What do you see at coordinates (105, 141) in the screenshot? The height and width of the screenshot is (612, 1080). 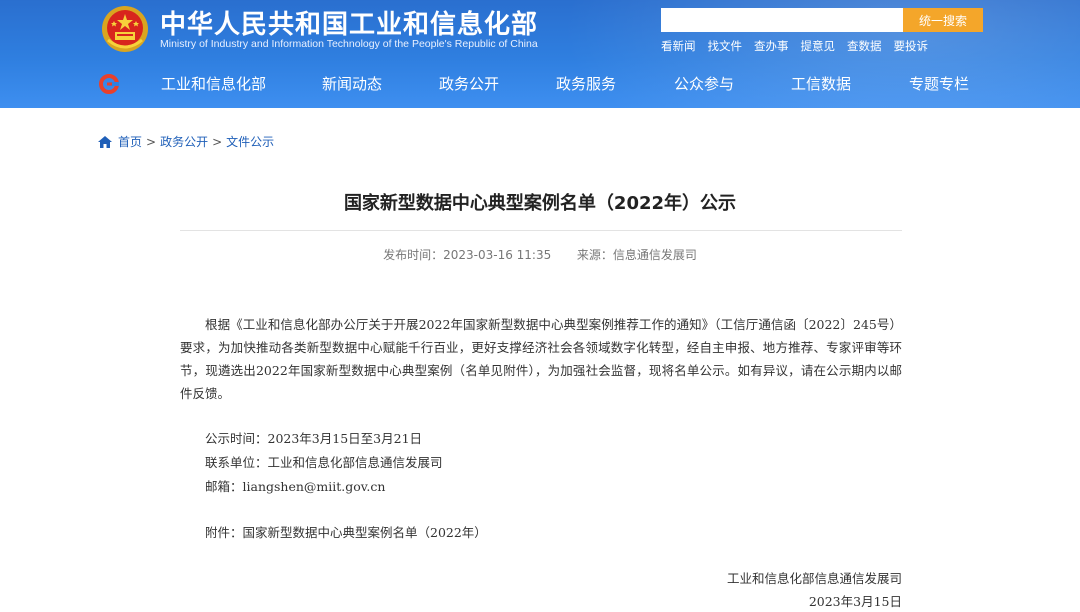 I see `home-icon` at bounding box center [105, 141].